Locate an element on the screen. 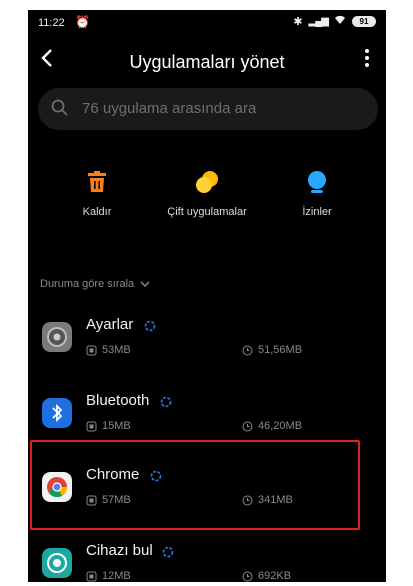 The width and height of the screenshot is (413, 586). app-name: Cihazı bul is located at coordinates (119, 550).